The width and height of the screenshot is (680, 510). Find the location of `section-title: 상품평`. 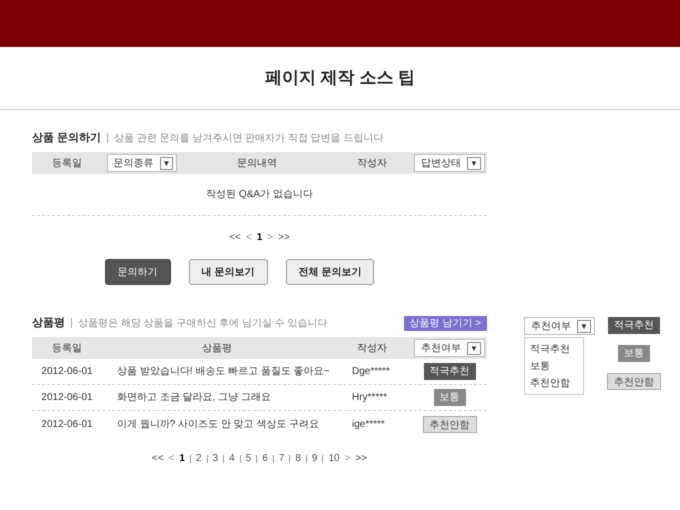

section-title: 상품평 is located at coordinates (48, 323).